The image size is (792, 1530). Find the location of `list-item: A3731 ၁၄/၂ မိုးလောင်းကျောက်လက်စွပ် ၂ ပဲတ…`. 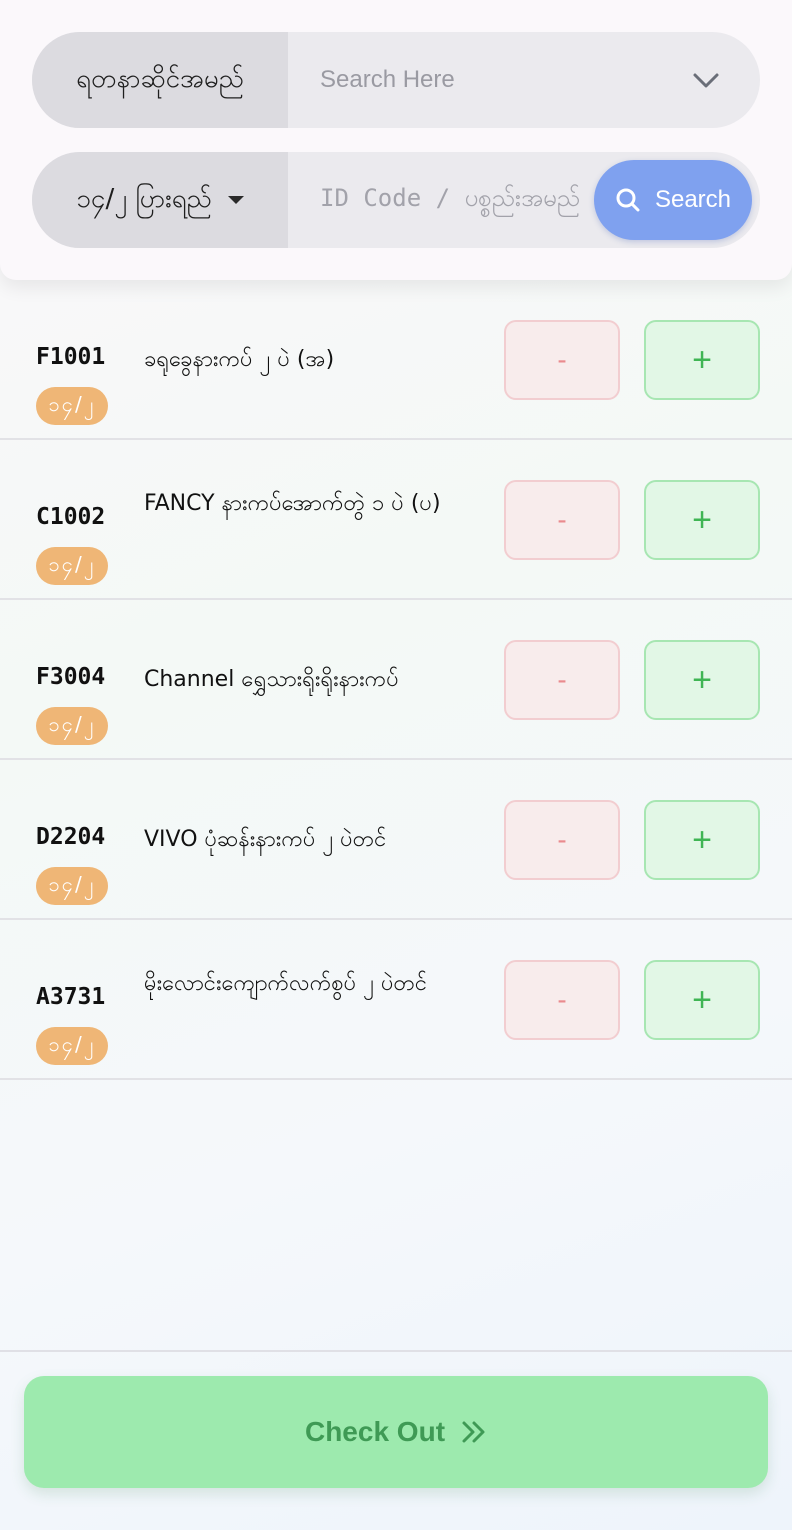

list-item: A3731 ၁၄/၂ မိုးလောင်းကျောက်လက်စွပ် ၂ ပဲတ… is located at coordinates (396, 1000).